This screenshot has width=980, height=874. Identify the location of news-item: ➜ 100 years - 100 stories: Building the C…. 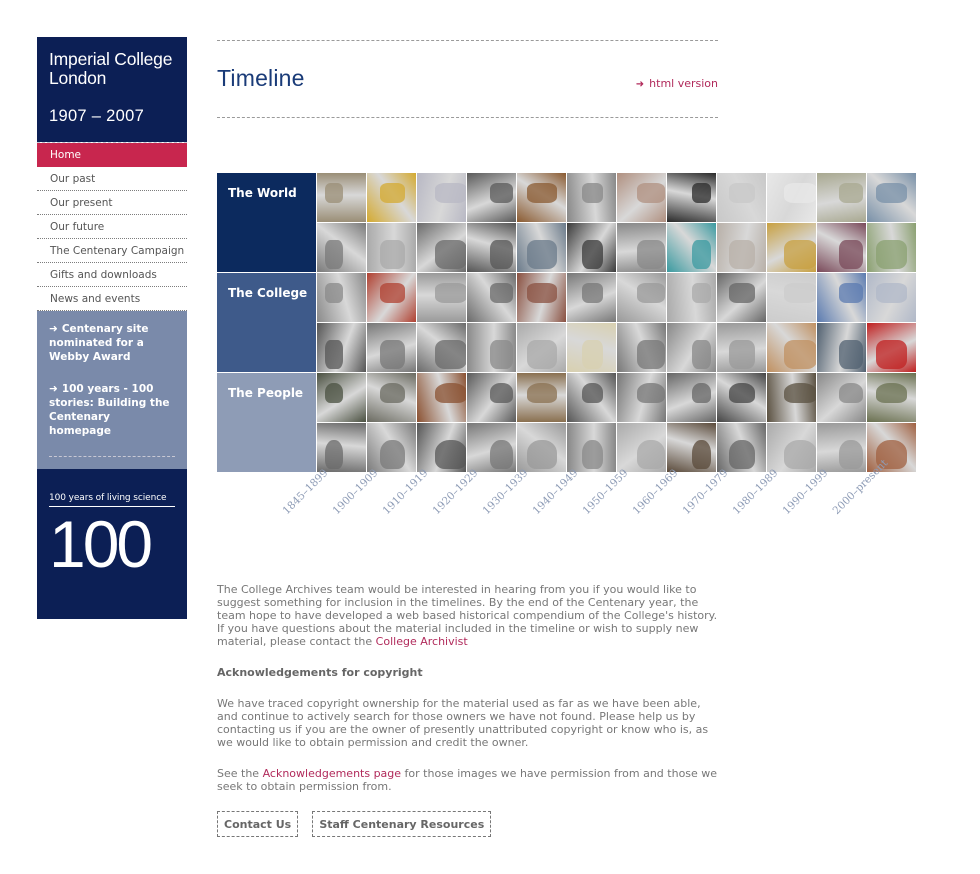
(112, 410).